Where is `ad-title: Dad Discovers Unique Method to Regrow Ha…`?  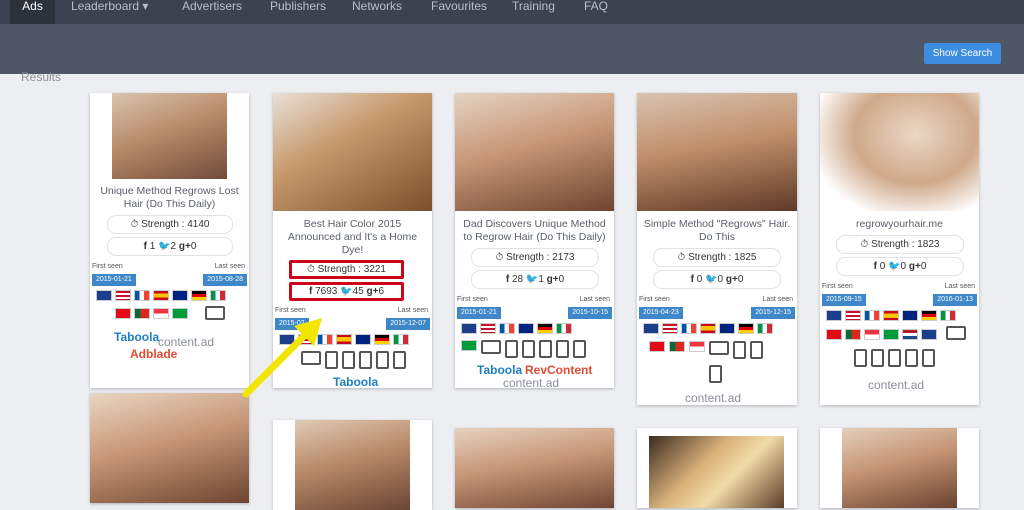 ad-title: Dad Discovers Unique Method to Regrow Ha… is located at coordinates (534, 231).